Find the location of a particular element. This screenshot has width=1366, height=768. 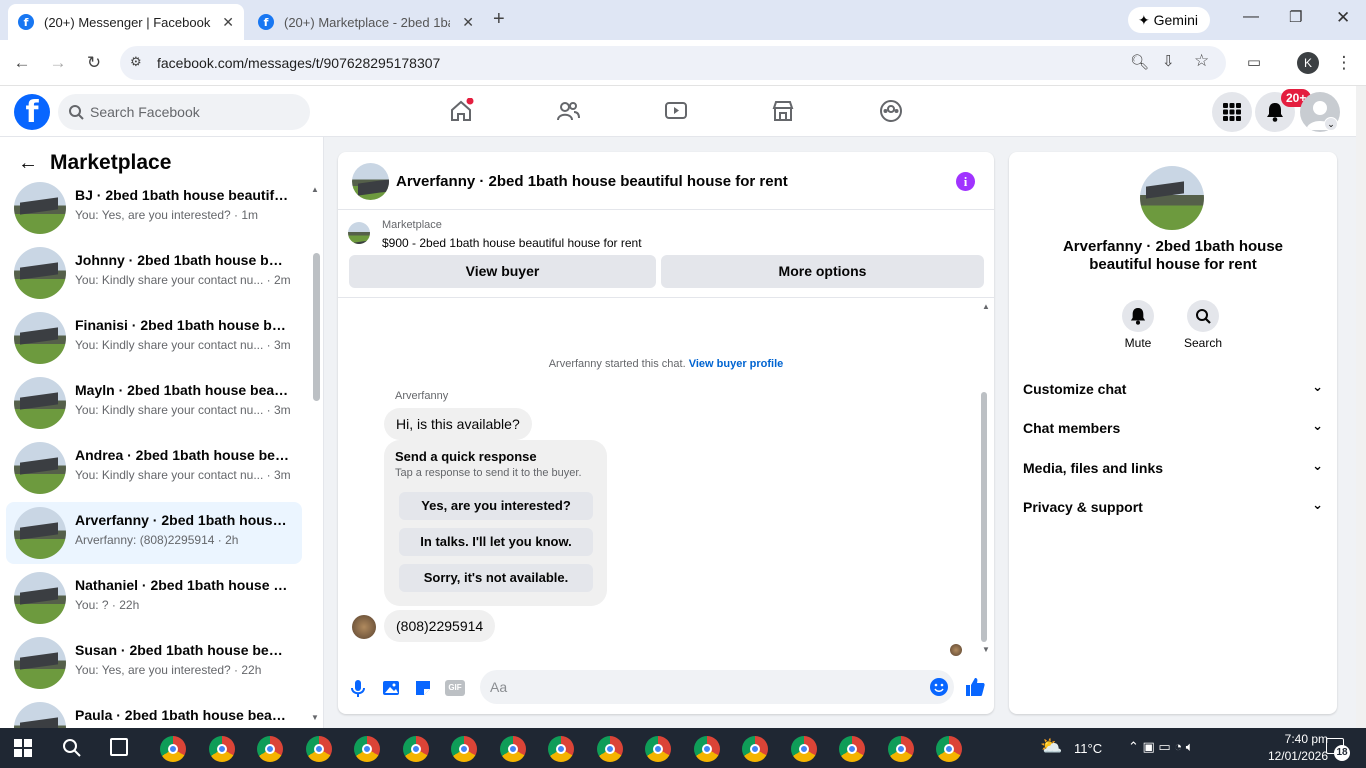

system-tray-icons: ⌃ ▣ ▭ ◔ 🔈︎ is located at coordinates (1161, 747).